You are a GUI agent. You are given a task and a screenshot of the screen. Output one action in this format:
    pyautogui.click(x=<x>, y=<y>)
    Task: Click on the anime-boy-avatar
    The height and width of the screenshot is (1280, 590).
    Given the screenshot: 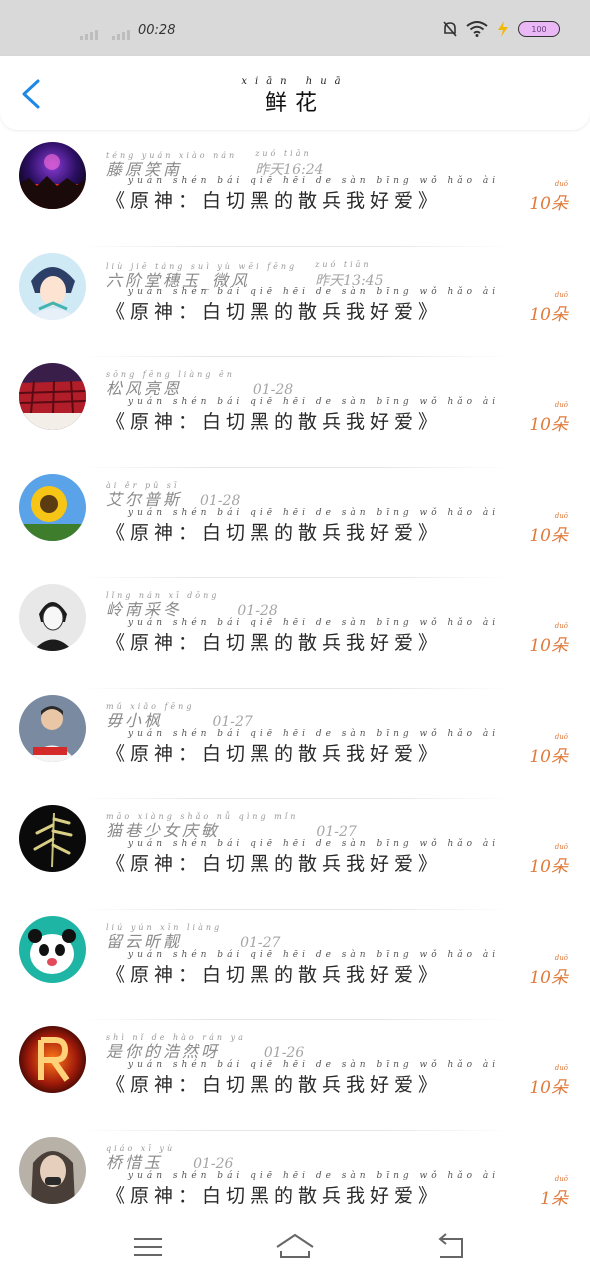 What is the action you would take?
    pyautogui.click(x=52, y=286)
    